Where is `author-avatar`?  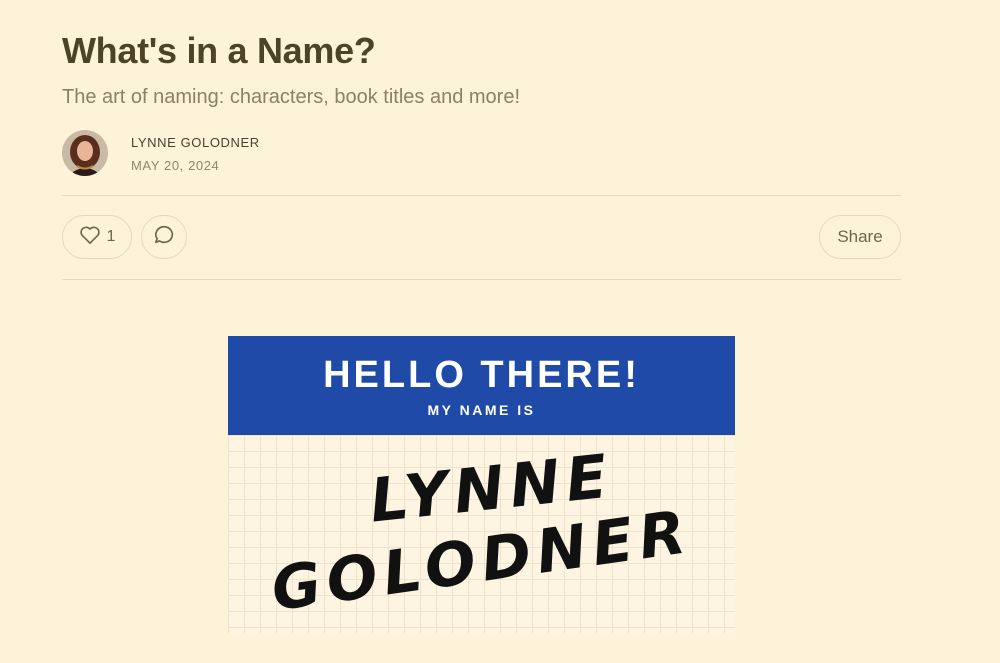 author-avatar is located at coordinates (85, 153).